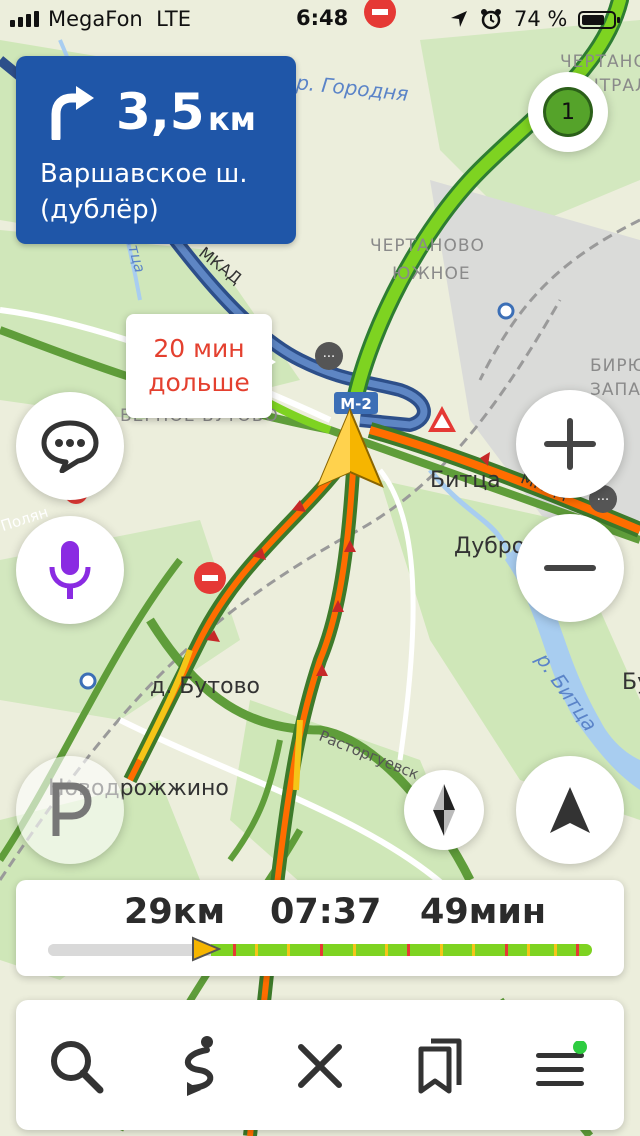 The image size is (640, 1136). I want to click on trip-duration: 49мин, so click(483, 912).